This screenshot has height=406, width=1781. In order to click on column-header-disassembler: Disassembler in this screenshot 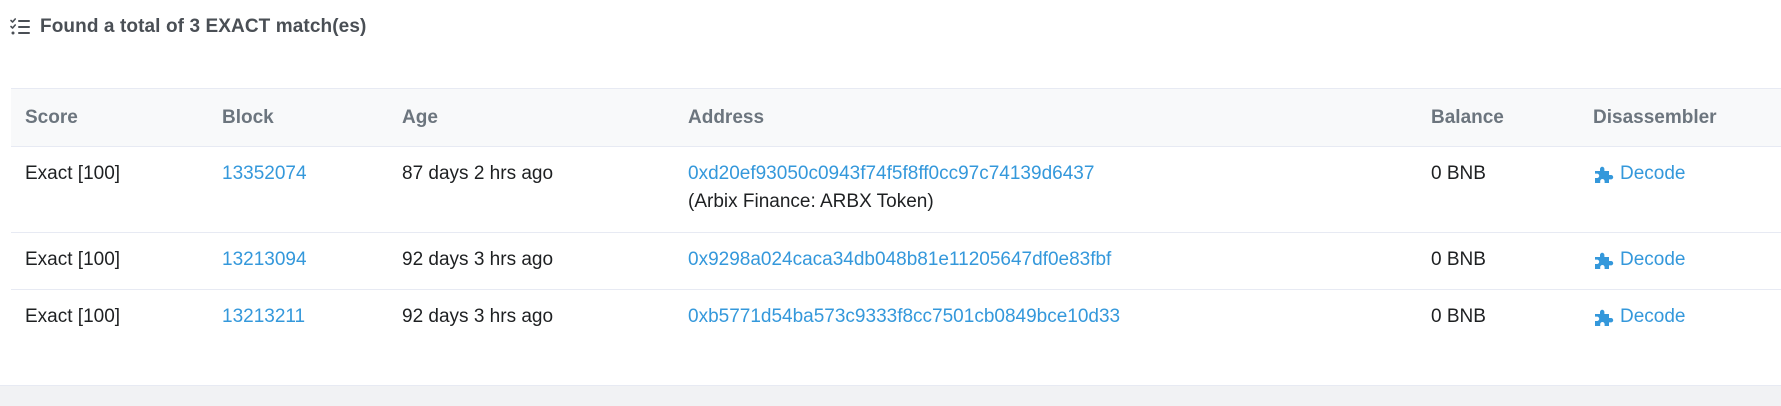, I will do `click(1655, 117)`.